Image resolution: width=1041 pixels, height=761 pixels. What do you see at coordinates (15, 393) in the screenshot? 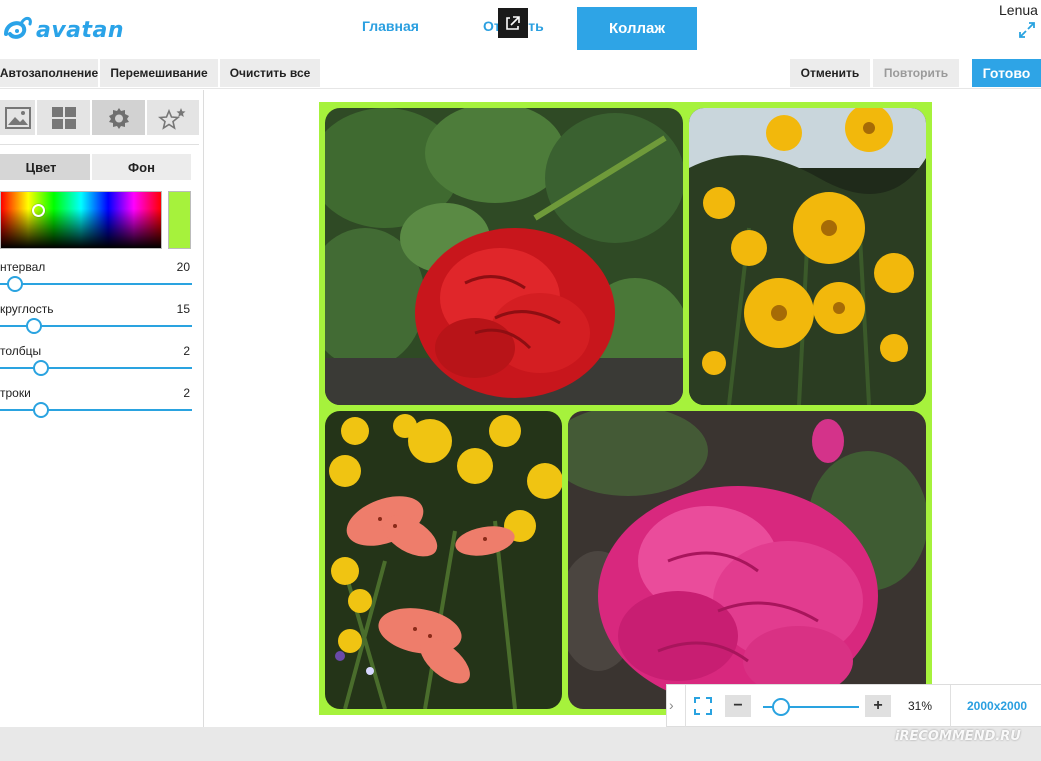
I see `rows-label: троки` at bounding box center [15, 393].